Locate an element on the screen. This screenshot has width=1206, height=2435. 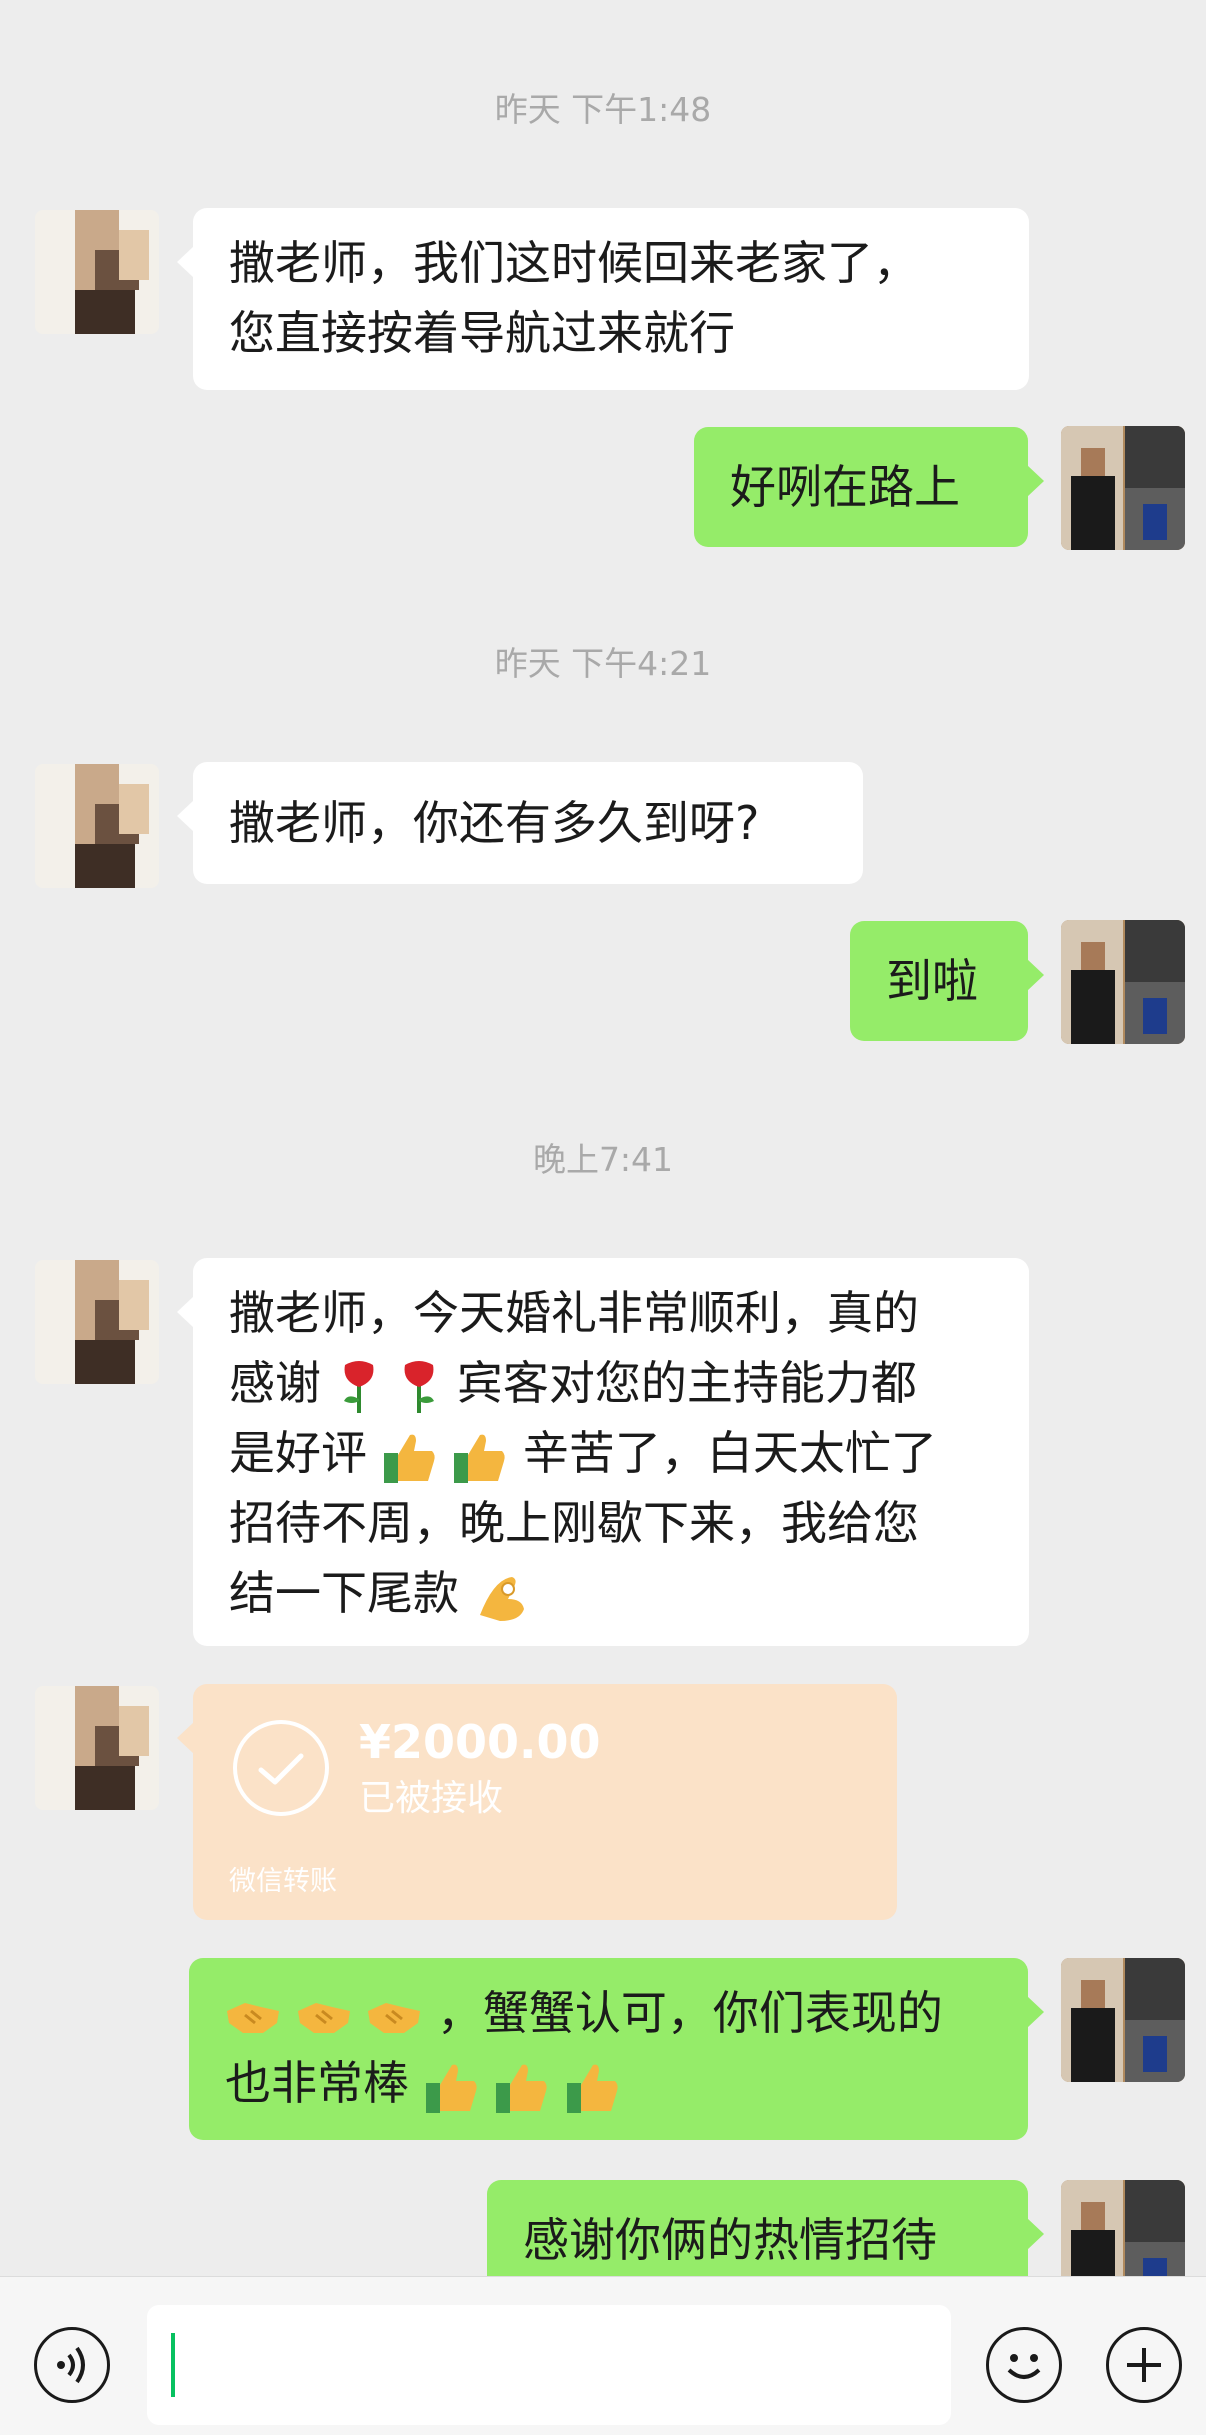
message-text: 感谢你俩的热情招待 is located at coordinates (730, 2240).